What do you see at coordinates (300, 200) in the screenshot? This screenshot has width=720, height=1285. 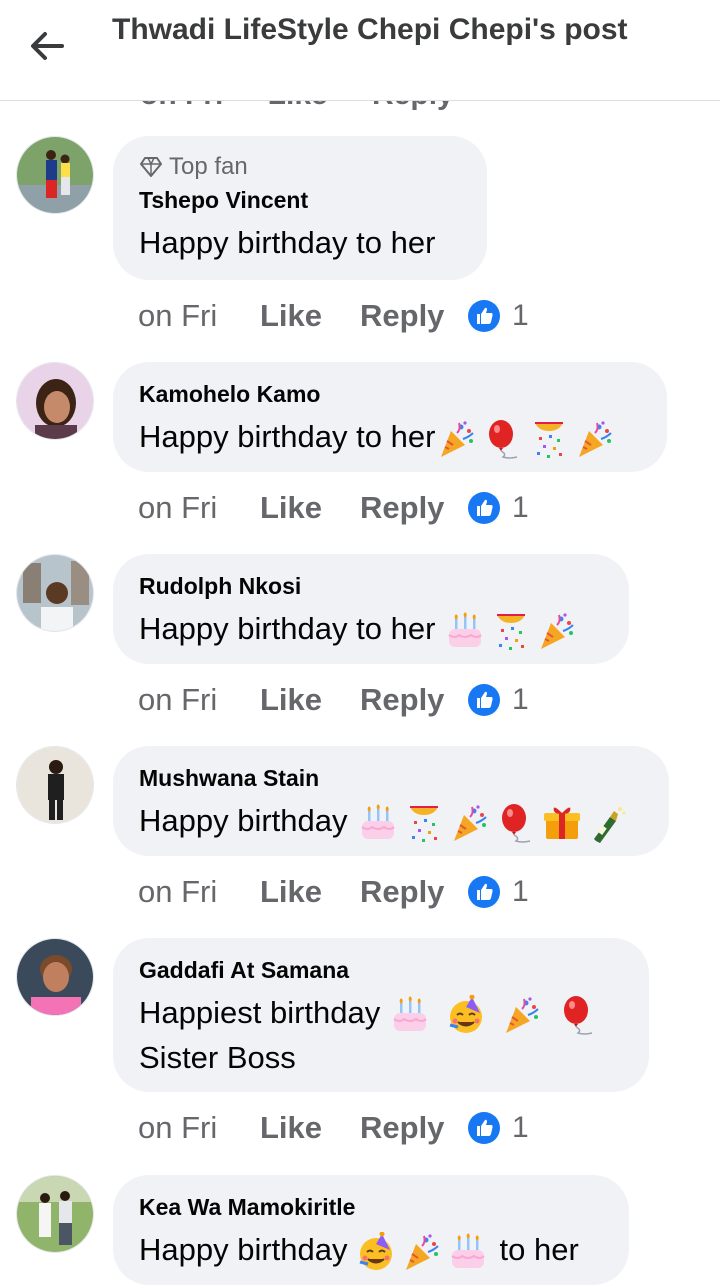 I see `comment-author: Tshepo Vincent` at bounding box center [300, 200].